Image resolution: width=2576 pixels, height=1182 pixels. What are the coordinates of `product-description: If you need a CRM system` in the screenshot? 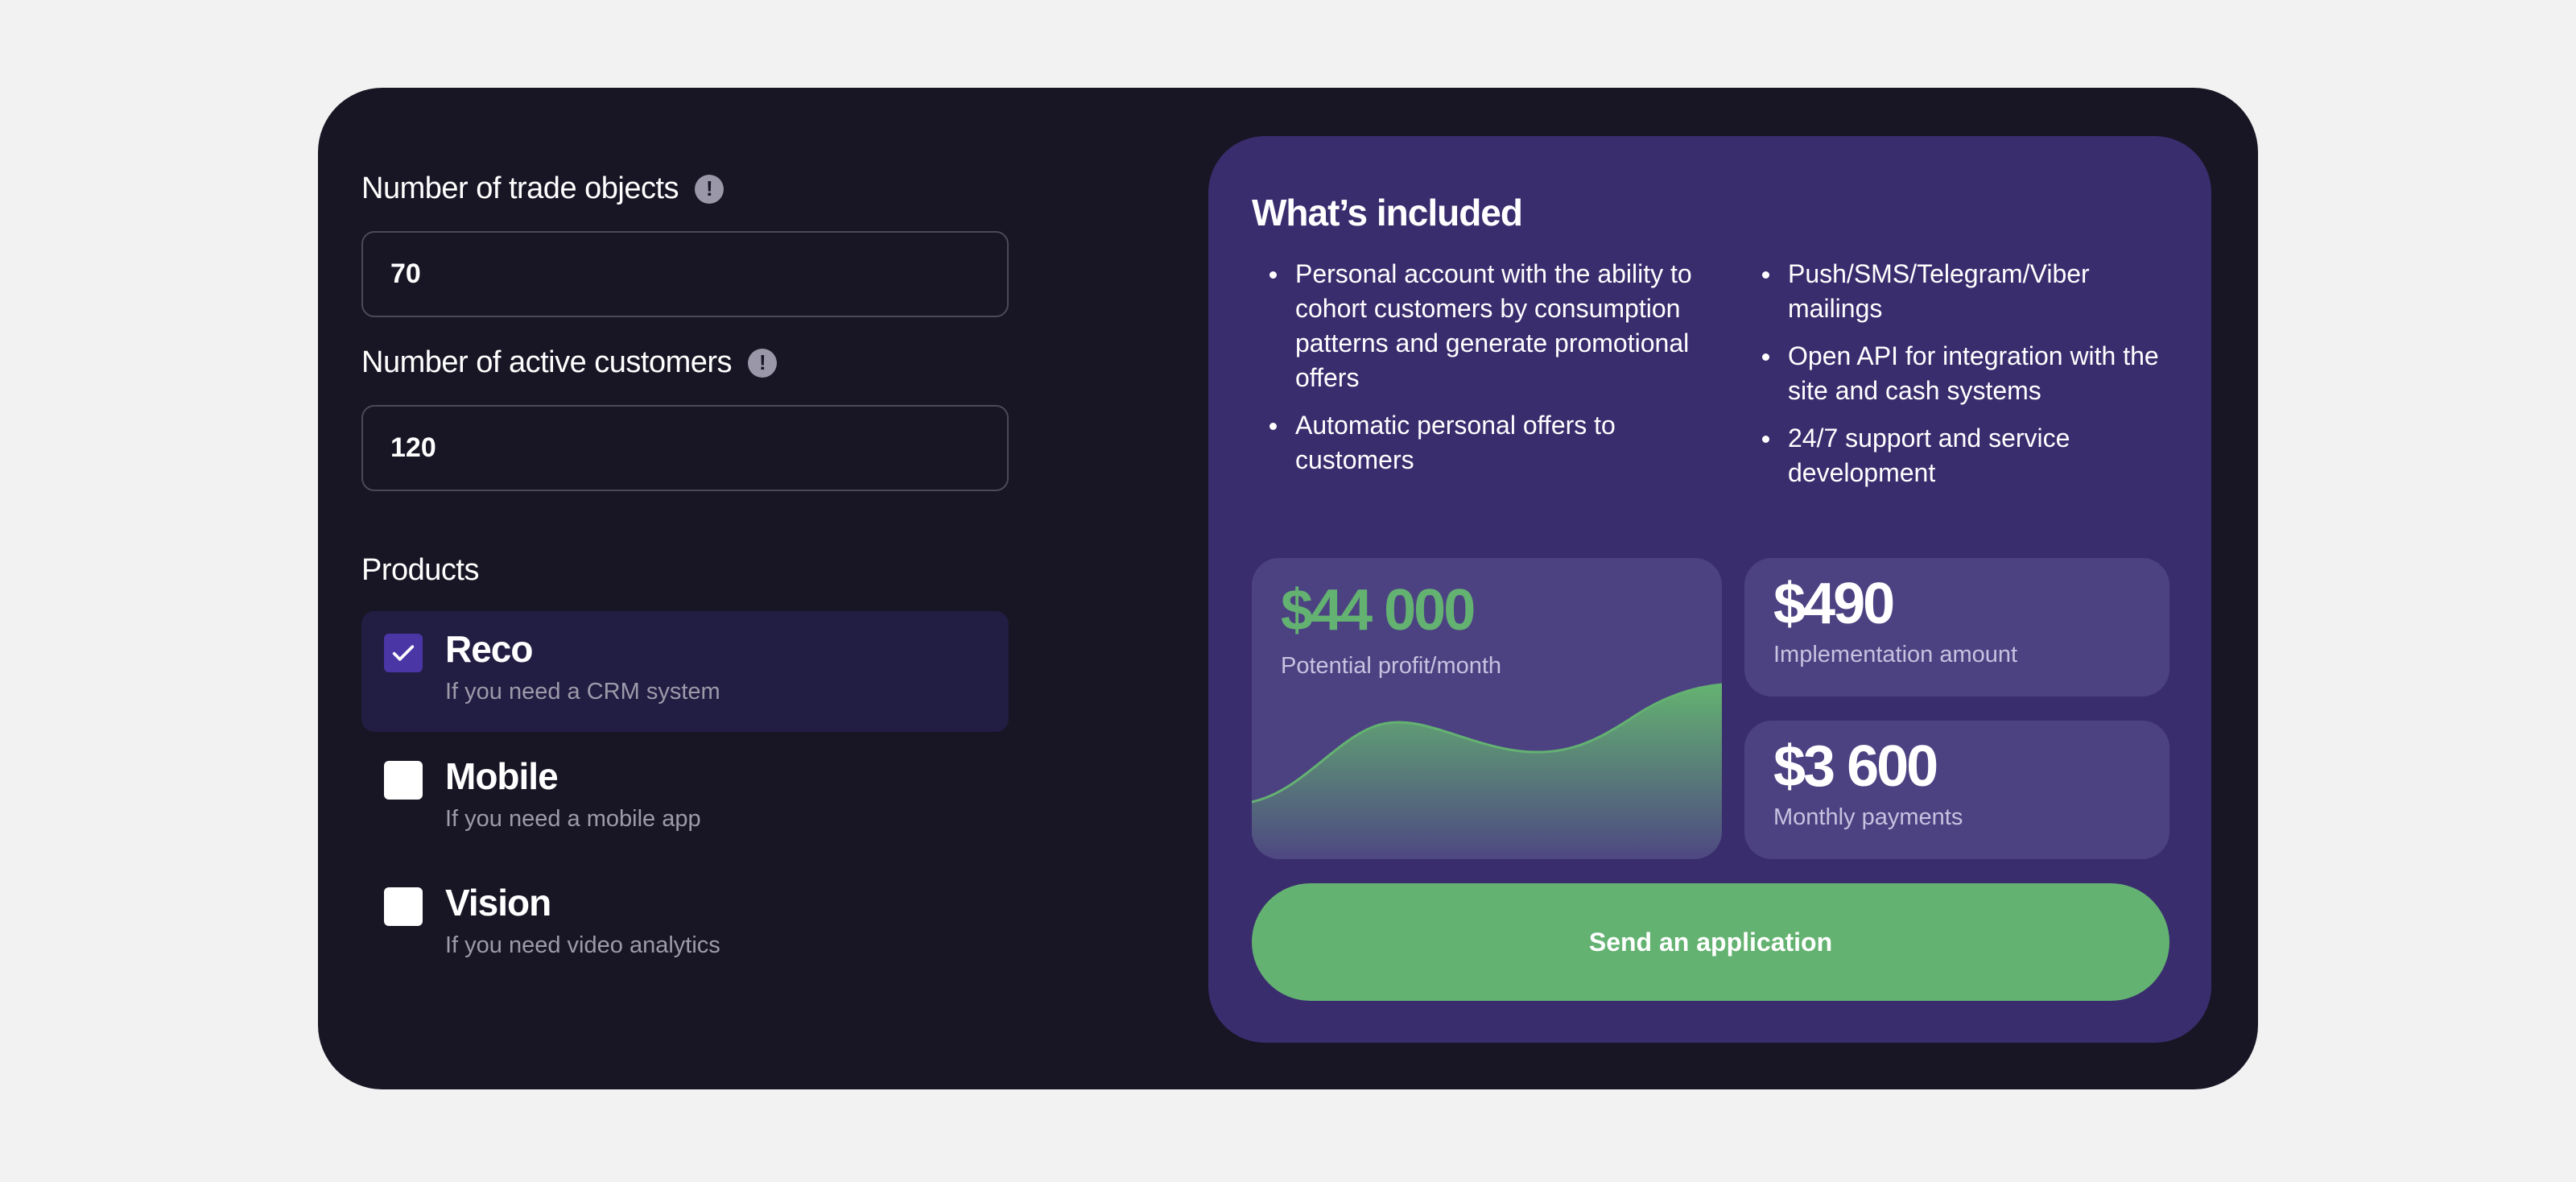 It's located at (582, 692).